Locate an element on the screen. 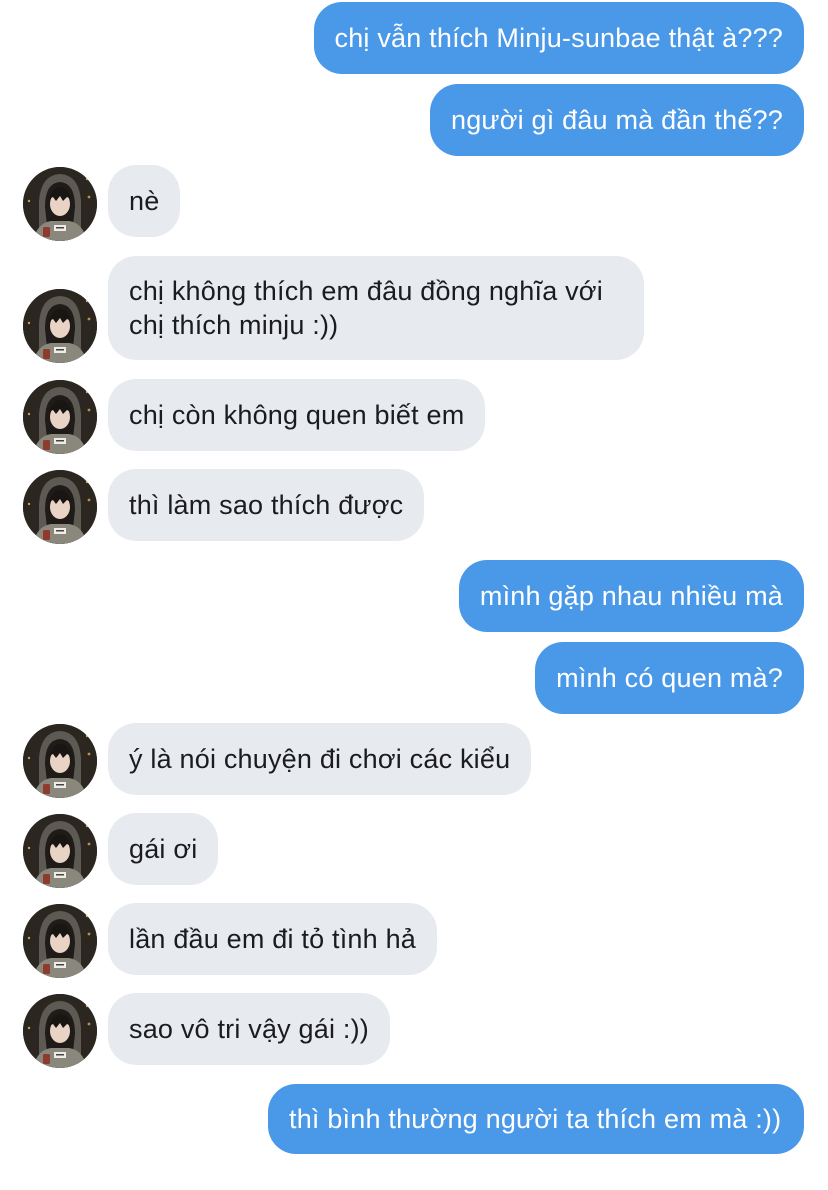 The image size is (828, 1190). message-text: gái ơi is located at coordinates (163, 849).